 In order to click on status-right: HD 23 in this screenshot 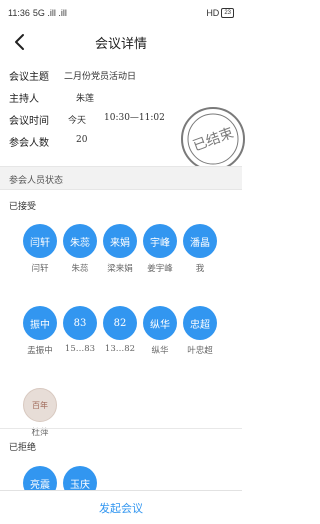, I will do `click(220, 13)`.